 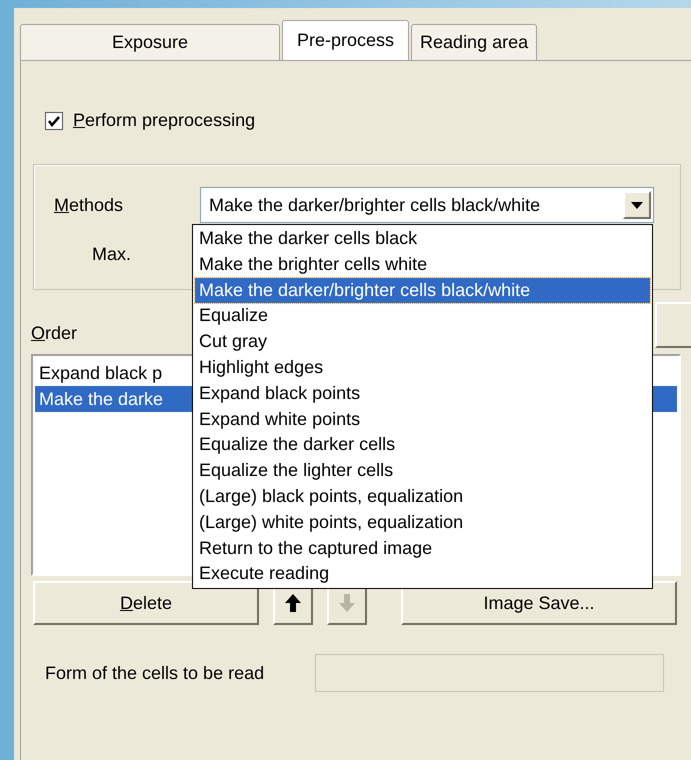 What do you see at coordinates (422, 471) in the screenshot?
I see `dropdown-option: Equalize the lighter cells` at bounding box center [422, 471].